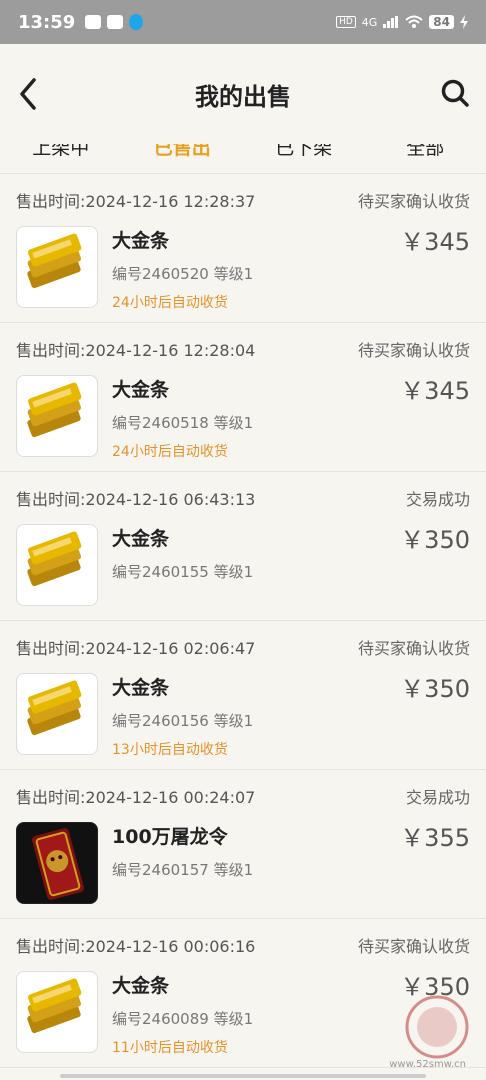 The height and width of the screenshot is (1080, 486). Describe the element at coordinates (47, 22) in the screenshot. I see `status-time: 13:59` at that location.